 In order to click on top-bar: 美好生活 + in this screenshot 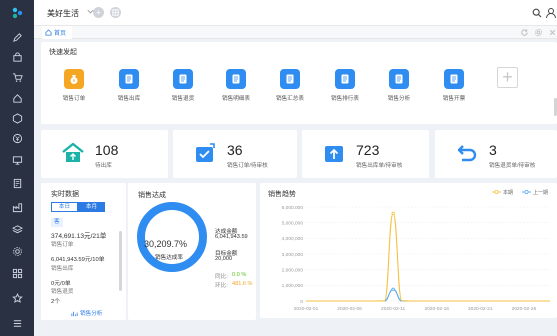, I will do `click(295, 13)`.